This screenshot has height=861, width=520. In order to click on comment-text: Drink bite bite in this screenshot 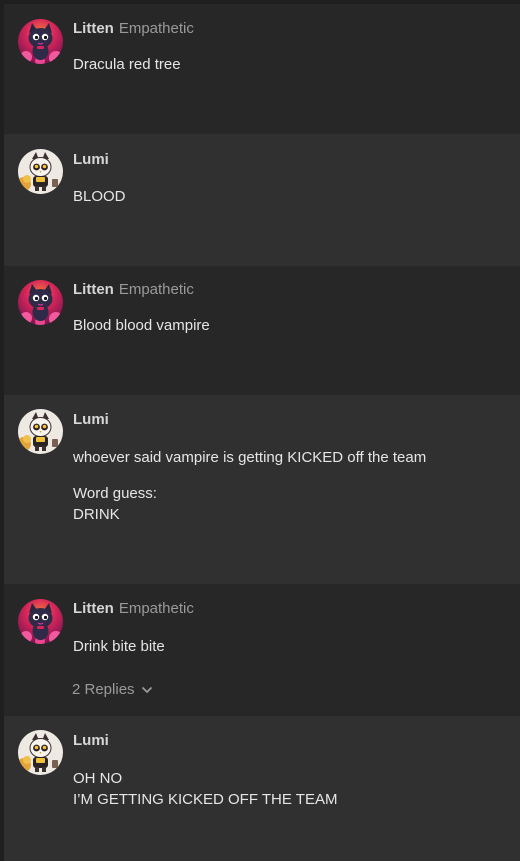, I will do `click(119, 646)`.